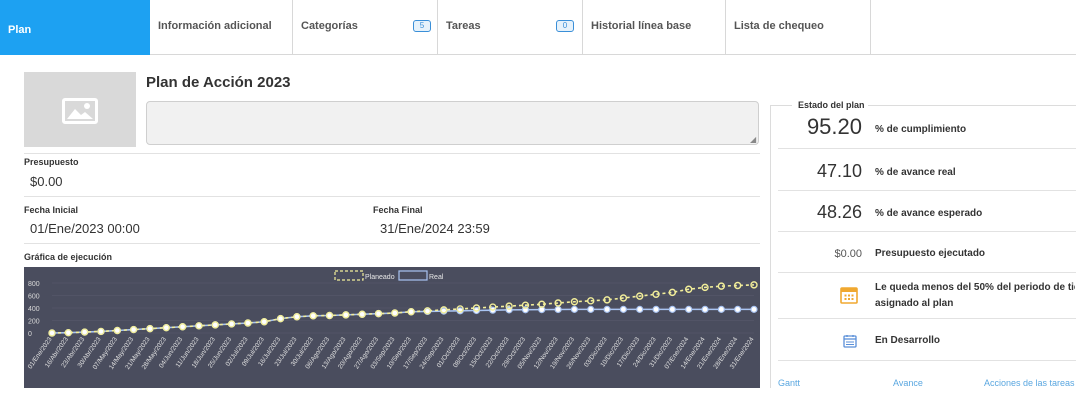  What do you see at coordinates (914, 303) in the screenshot?
I see `periodo-alert-line2: asignado al plan` at bounding box center [914, 303].